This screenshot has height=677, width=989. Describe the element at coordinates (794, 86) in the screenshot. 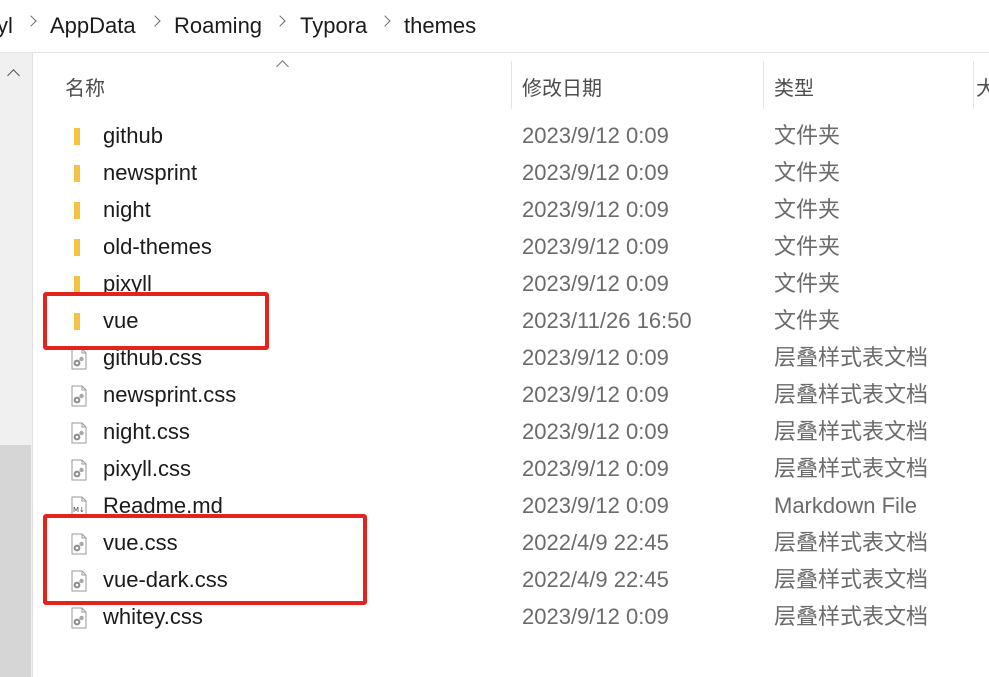

I see `column-type-header: 类型` at that location.